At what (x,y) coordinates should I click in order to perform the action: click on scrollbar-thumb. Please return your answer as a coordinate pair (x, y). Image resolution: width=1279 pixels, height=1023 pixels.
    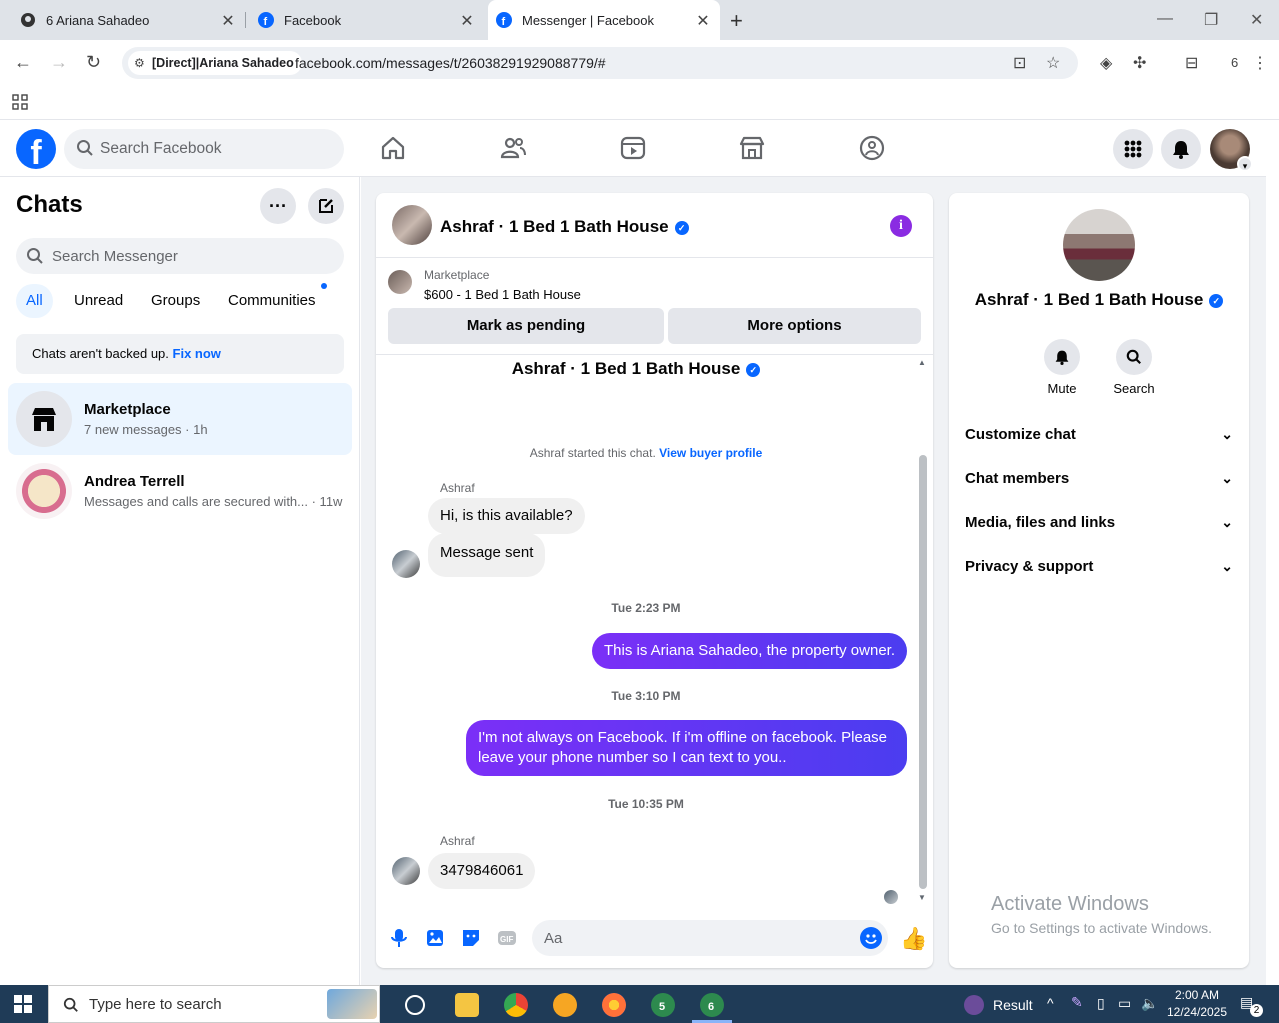
    Looking at the image, I should click on (923, 672).